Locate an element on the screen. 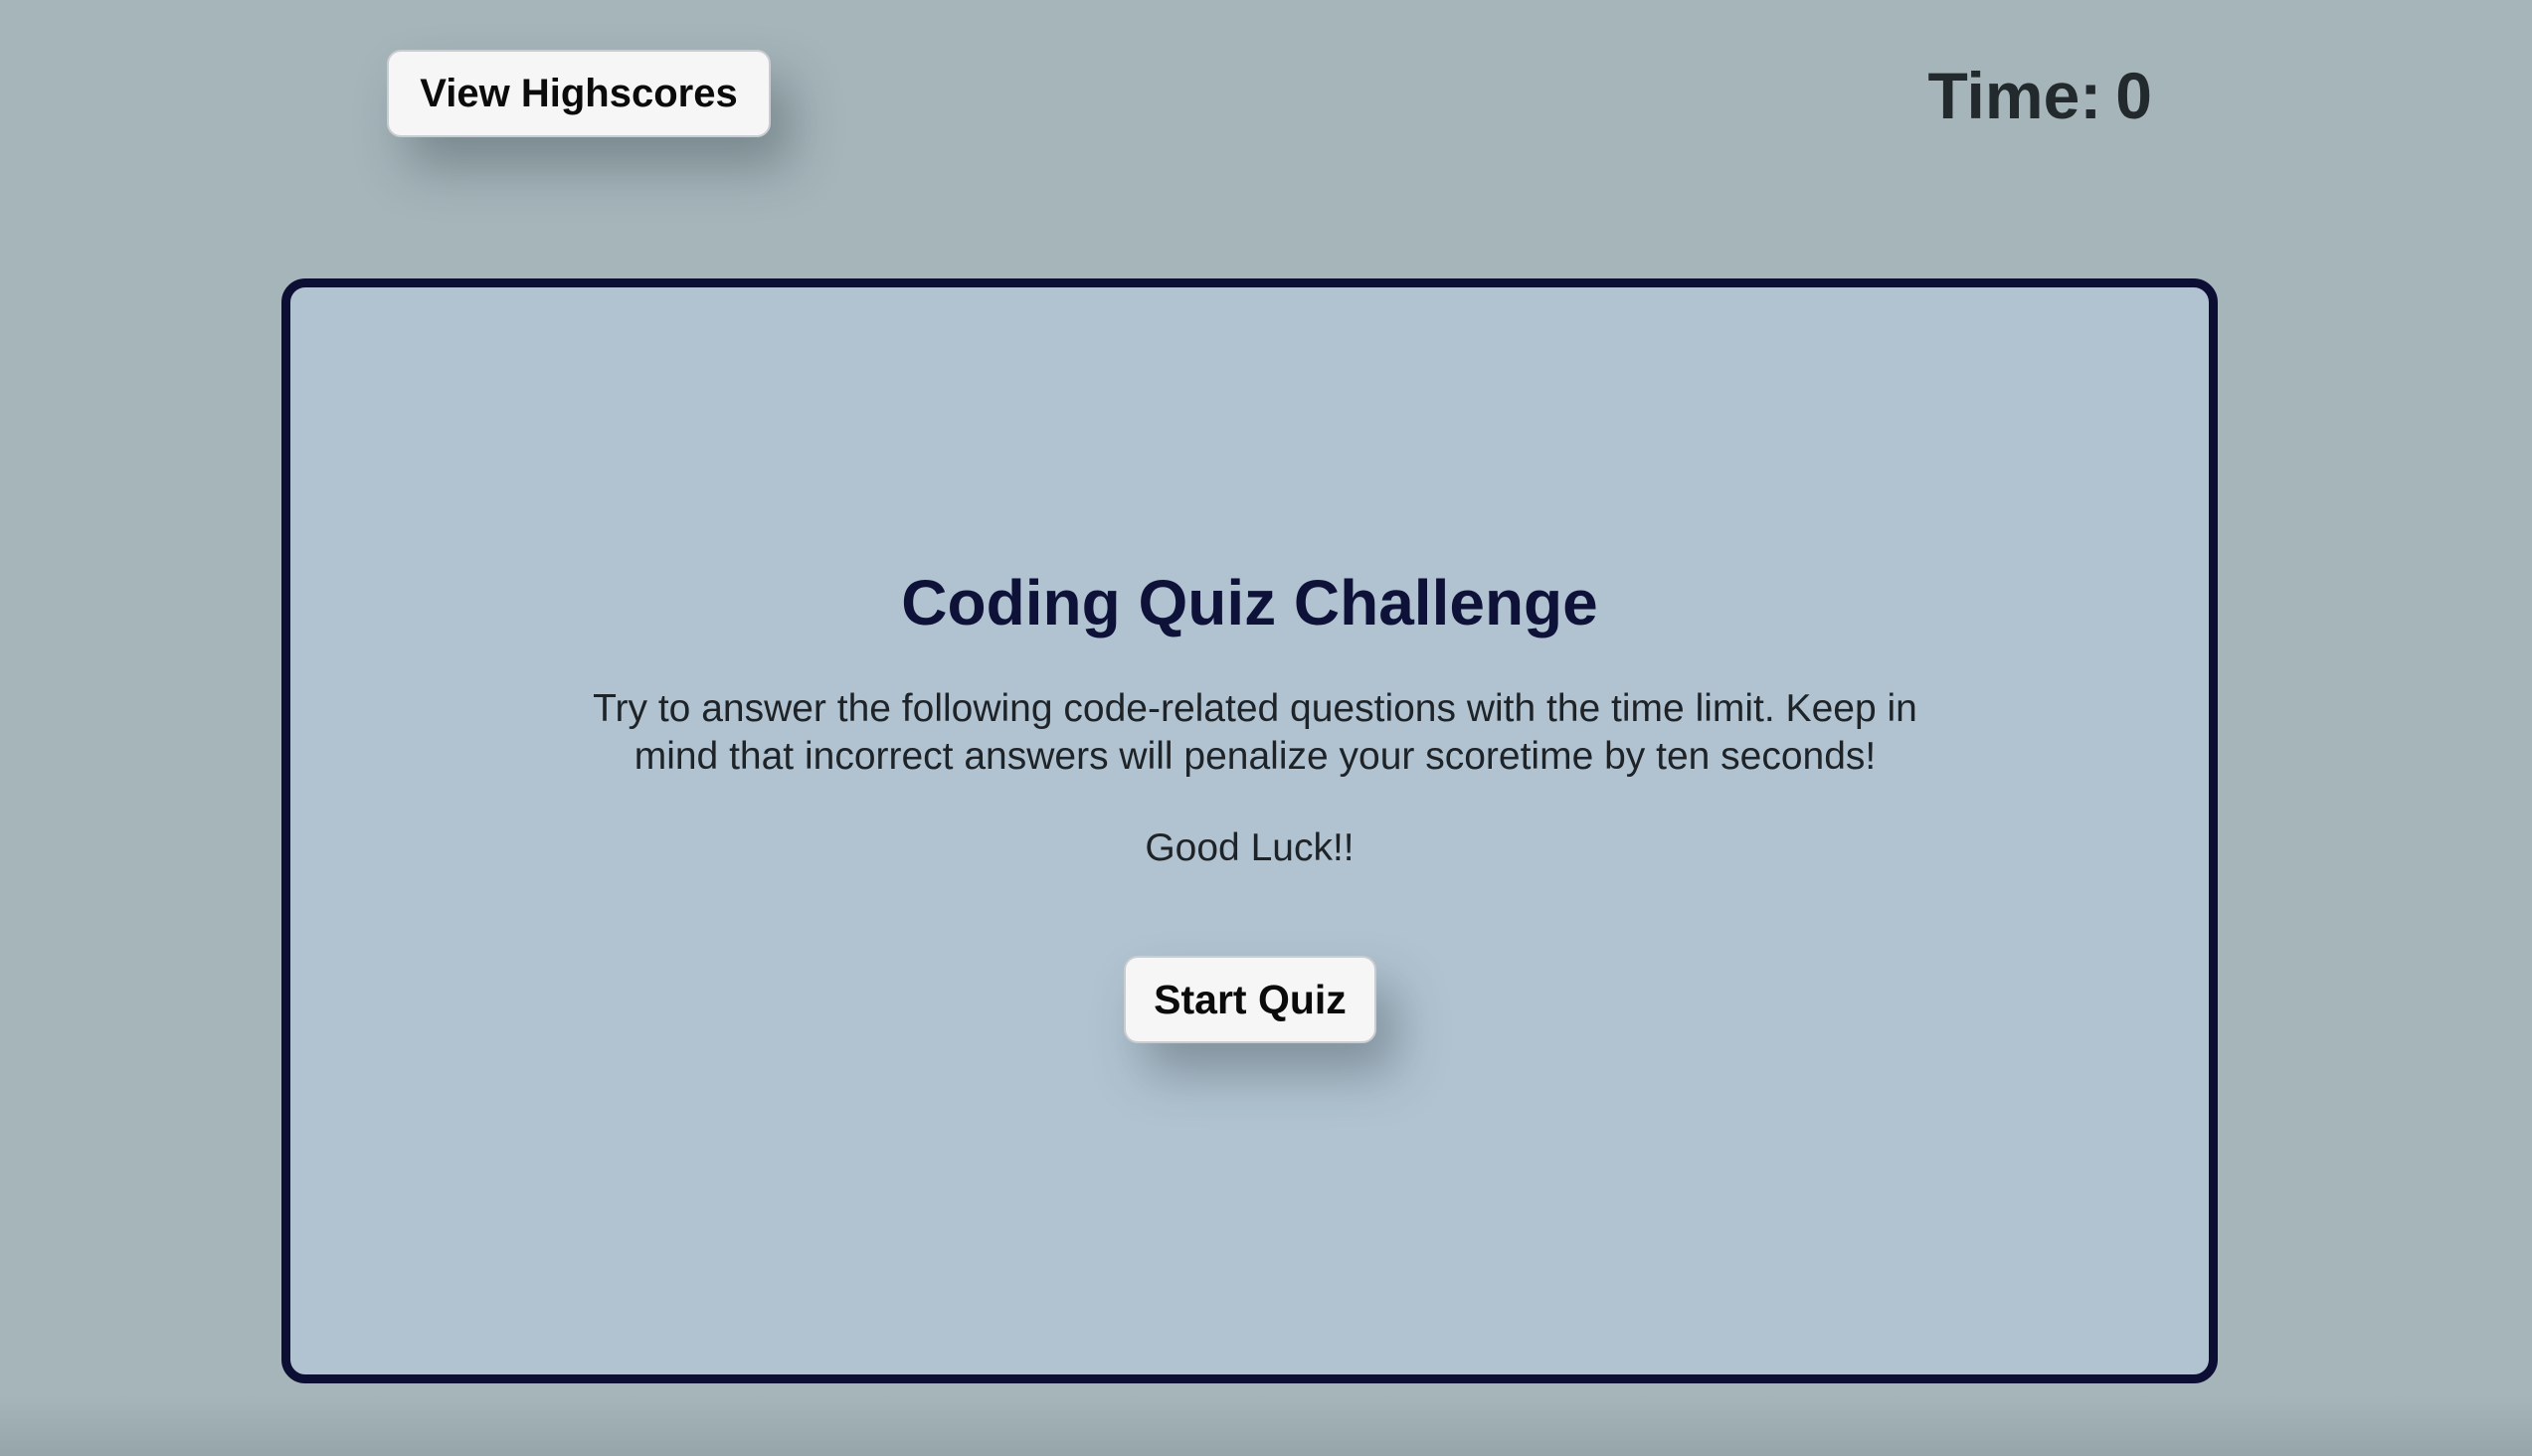 The width and height of the screenshot is (2532, 1456). bottom-fade is located at coordinates (1266, 1426).